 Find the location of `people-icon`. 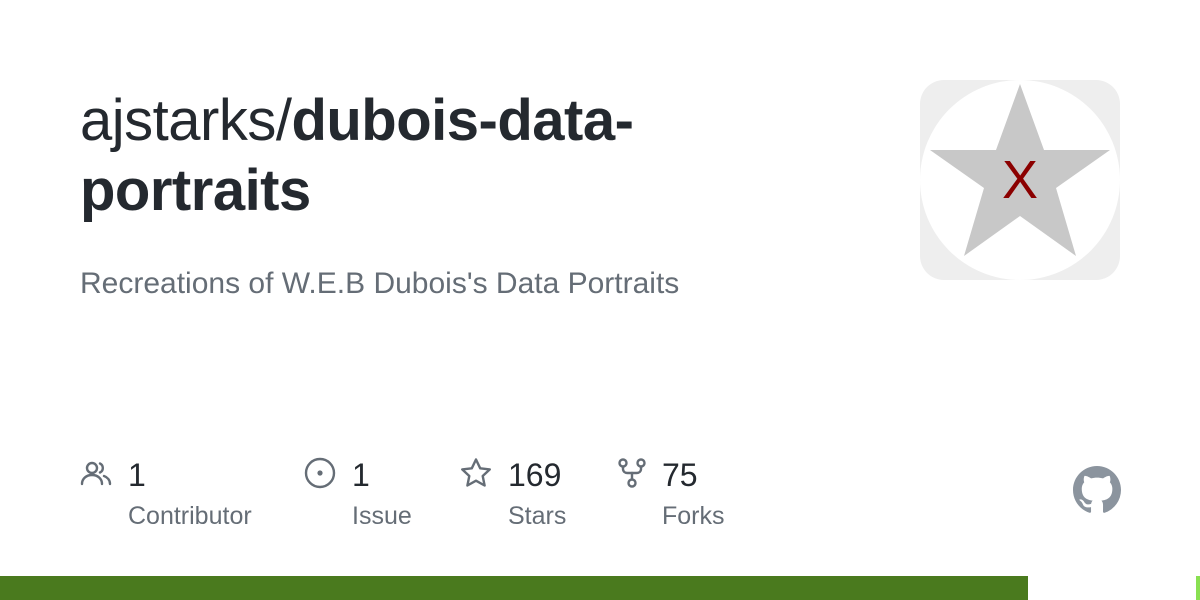

people-icon is located at coordinates (96, 473).